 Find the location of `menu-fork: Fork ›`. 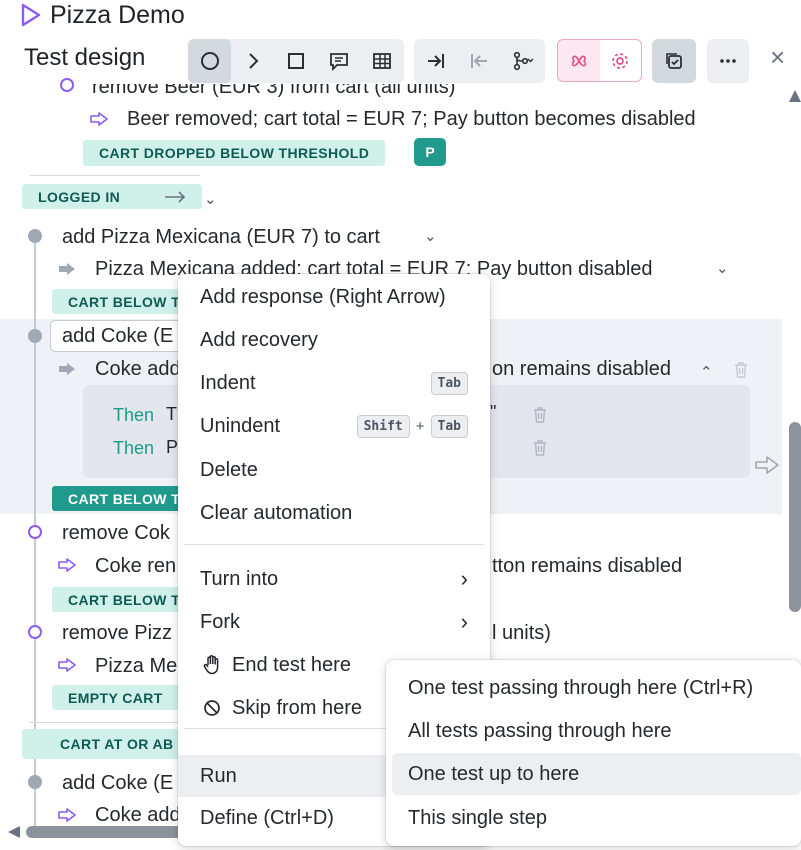

menu-fork: Fork › is located at coordinates (334, 622).